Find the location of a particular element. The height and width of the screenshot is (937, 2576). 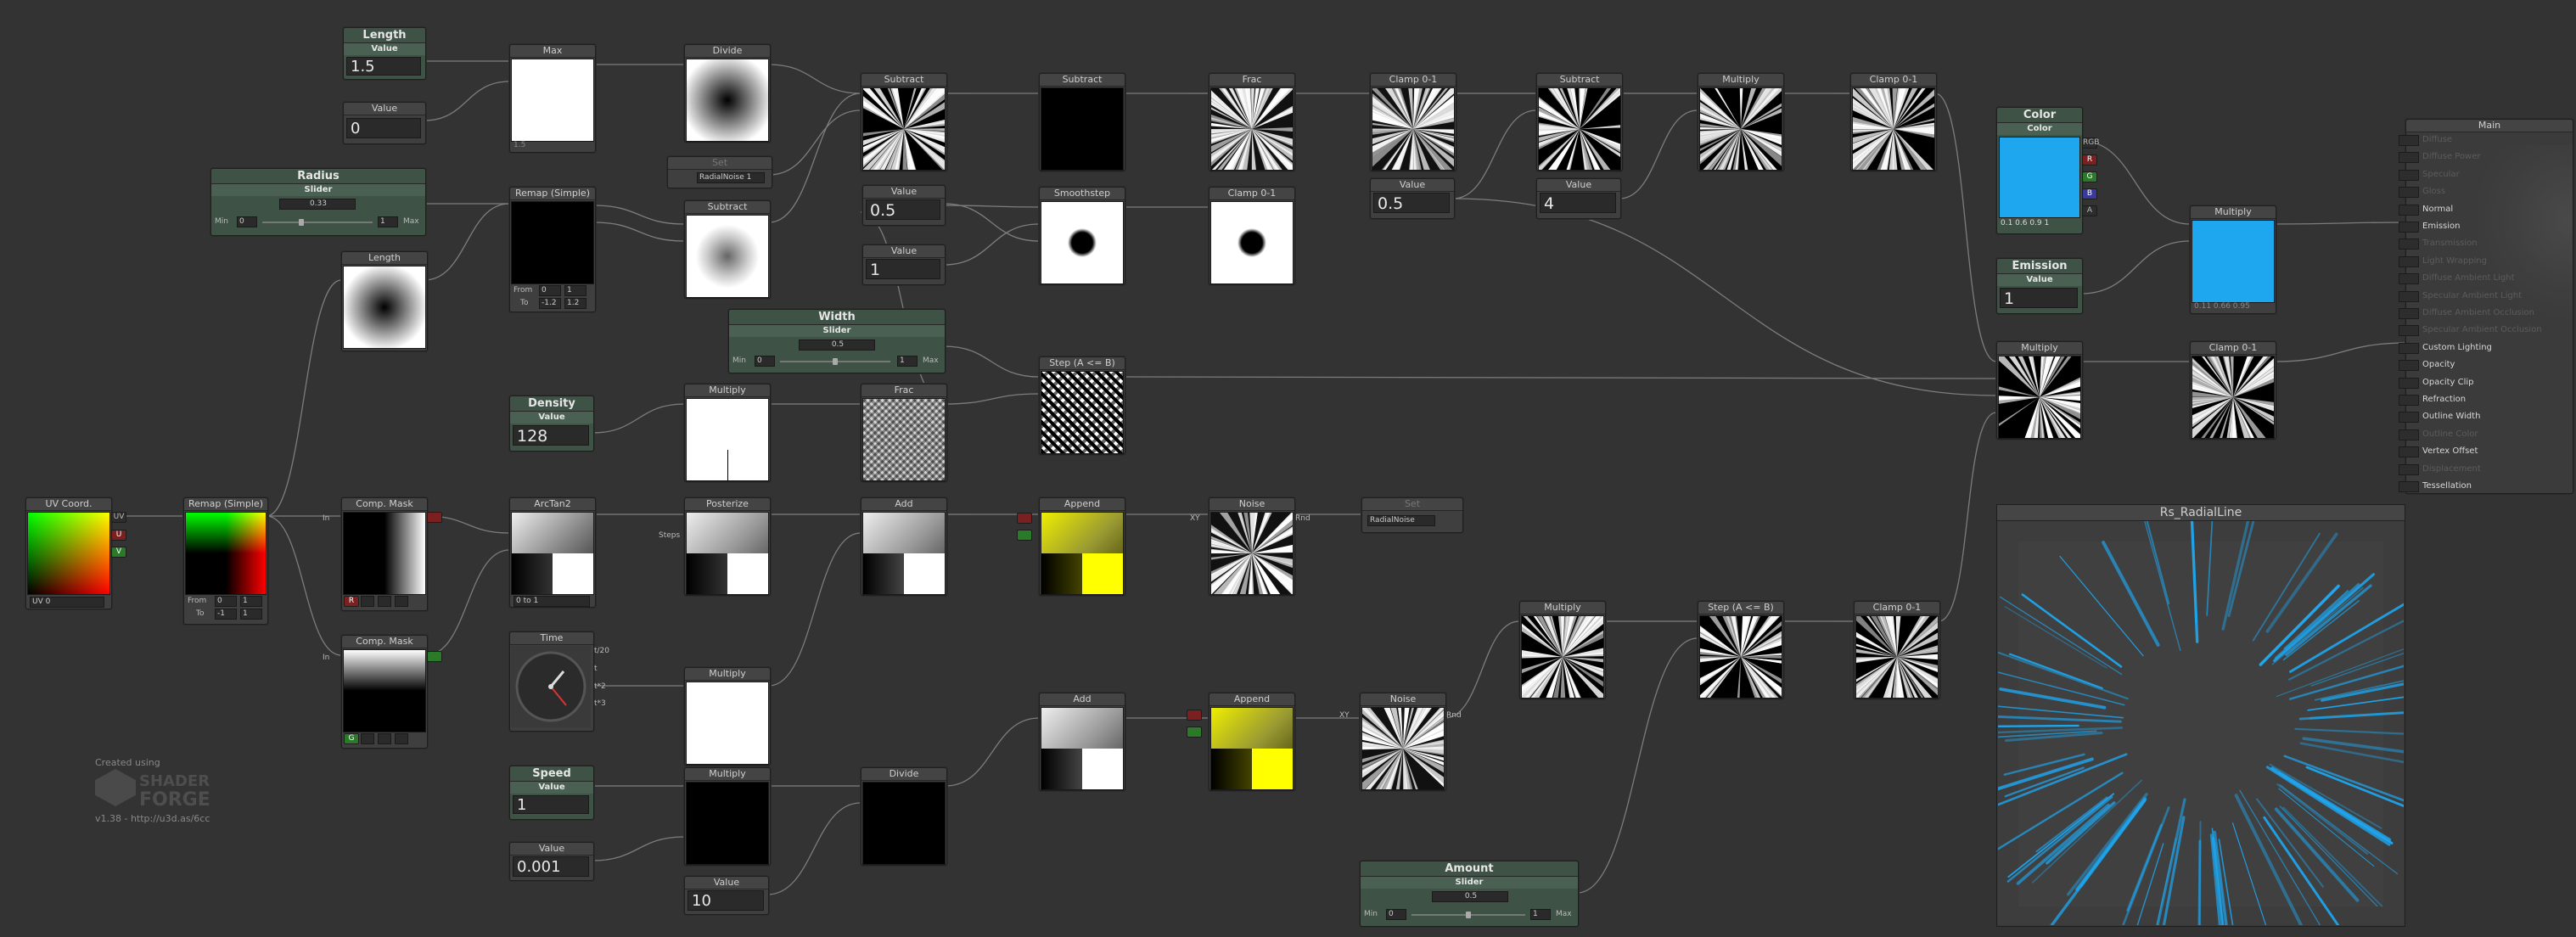

node-width-slider: Width Slider 0.5 Min 0 1 Max is located at coordinates (837, 341).